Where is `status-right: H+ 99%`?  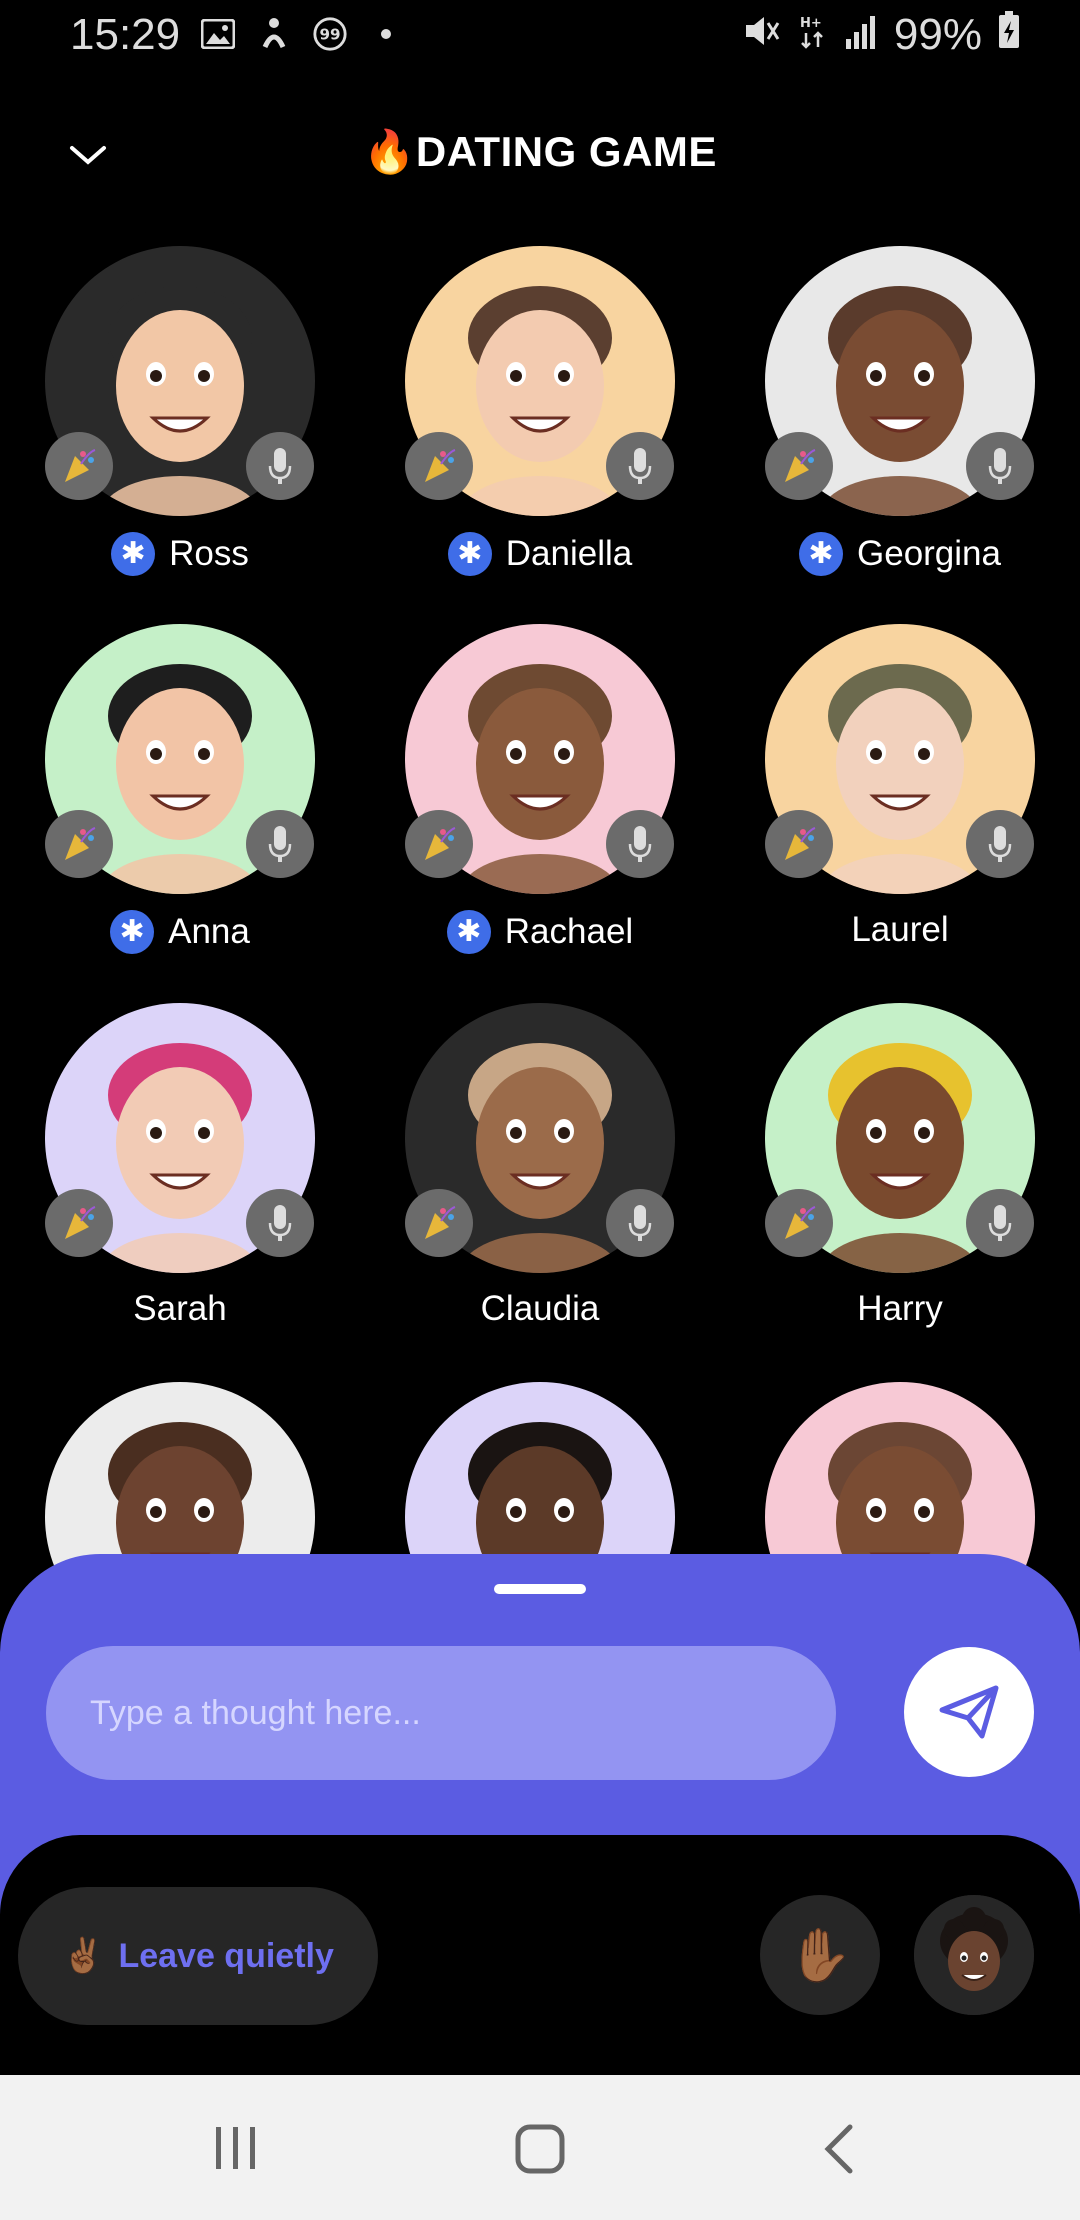 status-right: H+ 99% is located at coordinates (881, 35).